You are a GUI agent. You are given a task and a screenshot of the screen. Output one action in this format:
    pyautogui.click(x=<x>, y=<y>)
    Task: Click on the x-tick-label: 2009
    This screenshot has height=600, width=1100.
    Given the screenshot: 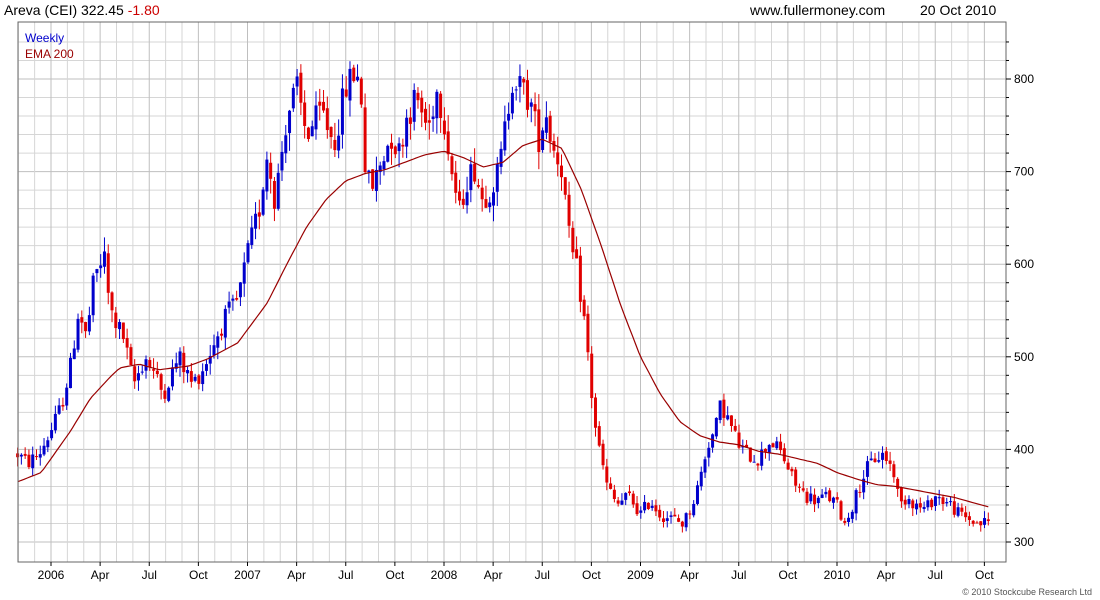 What is the action you would take?
    pyautogui.click(x=640, y=575)
    